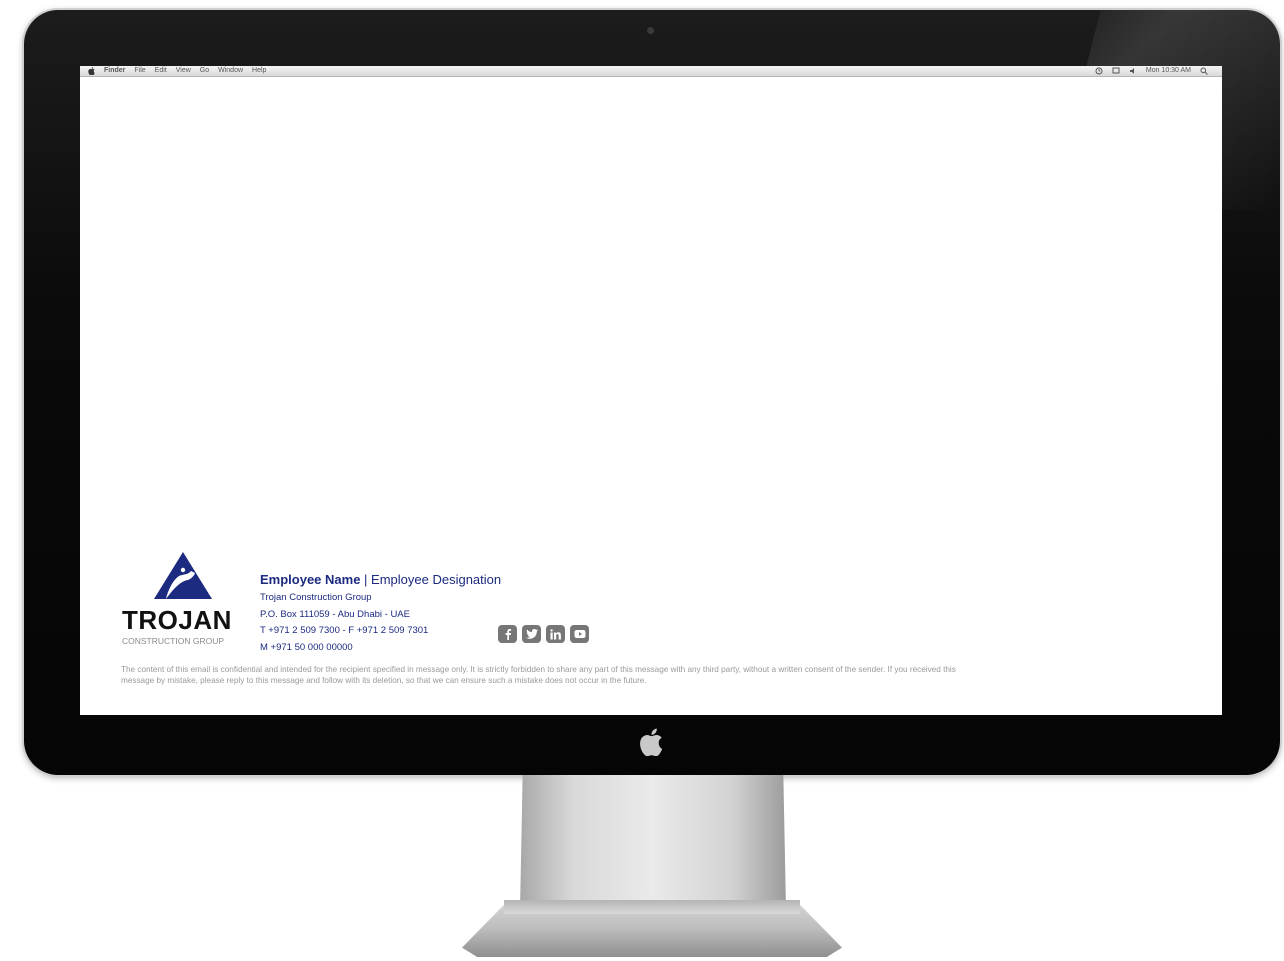 This screenshot has width=1284, height=961. I want to click on menu-app-name: Finder, so click(114, 71).